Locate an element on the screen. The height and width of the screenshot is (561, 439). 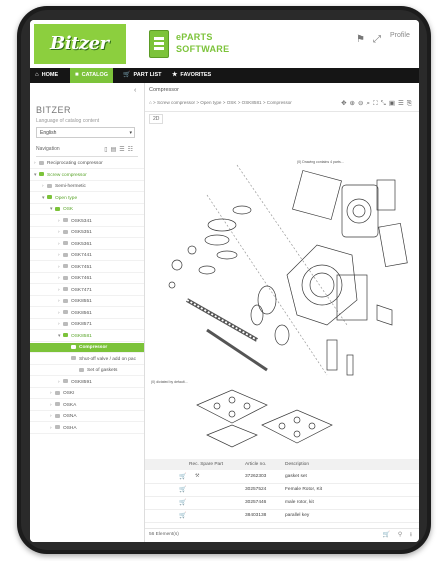
tree-item: ▾ Screw compressor is located at coordinates (87, 176).